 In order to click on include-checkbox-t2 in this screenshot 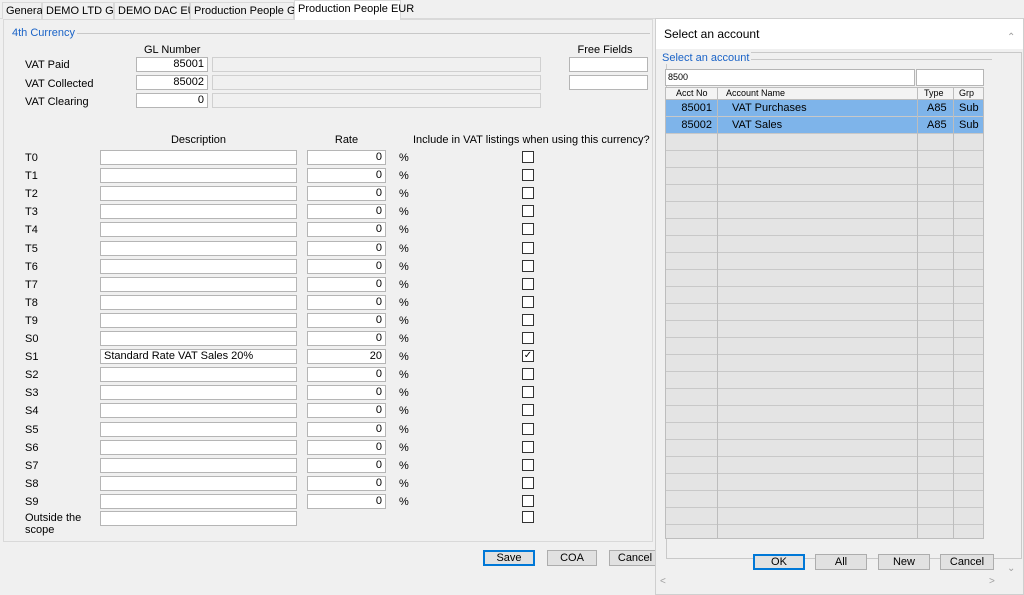, I will do `click(528, 193)`.